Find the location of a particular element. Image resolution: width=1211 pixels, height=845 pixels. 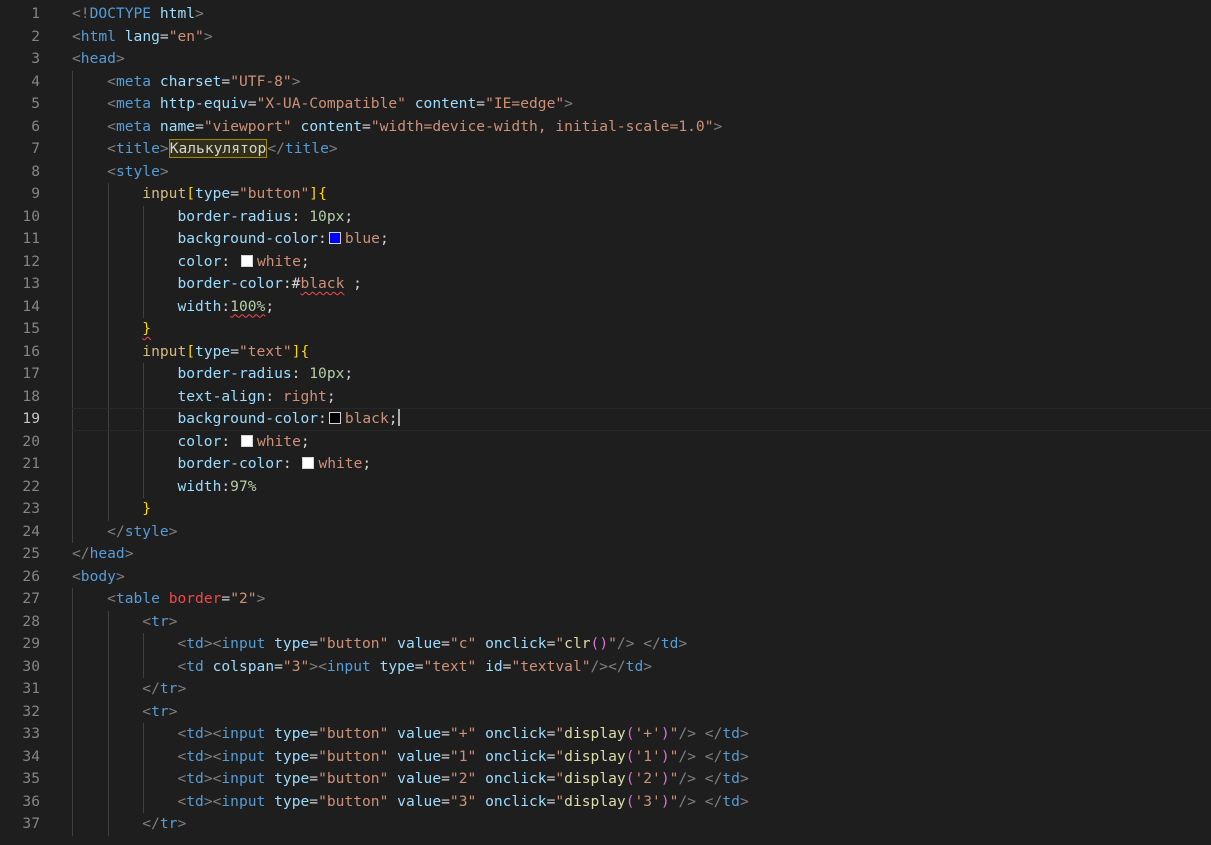

code-line: 20 color: white; is located at coordinates (605, 442).